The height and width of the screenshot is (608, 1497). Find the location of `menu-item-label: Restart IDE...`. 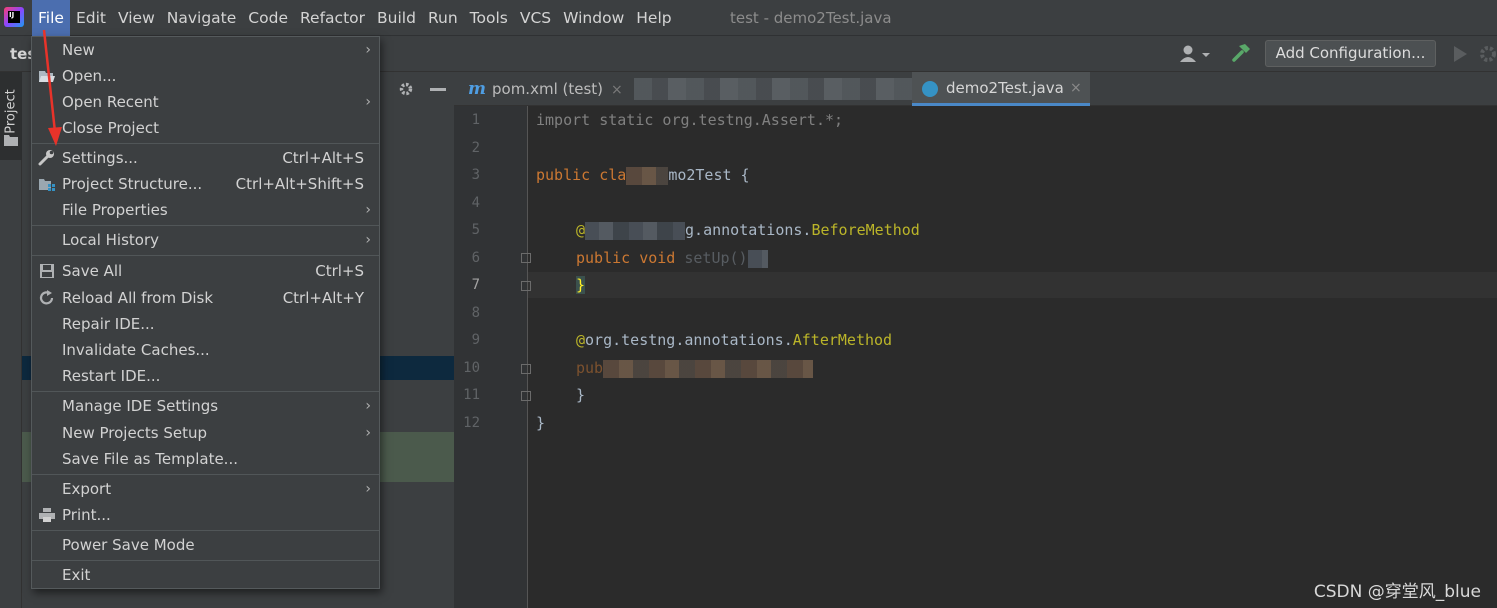

menu-item-label: Restart IDE... is located at coordinates (111, 376).